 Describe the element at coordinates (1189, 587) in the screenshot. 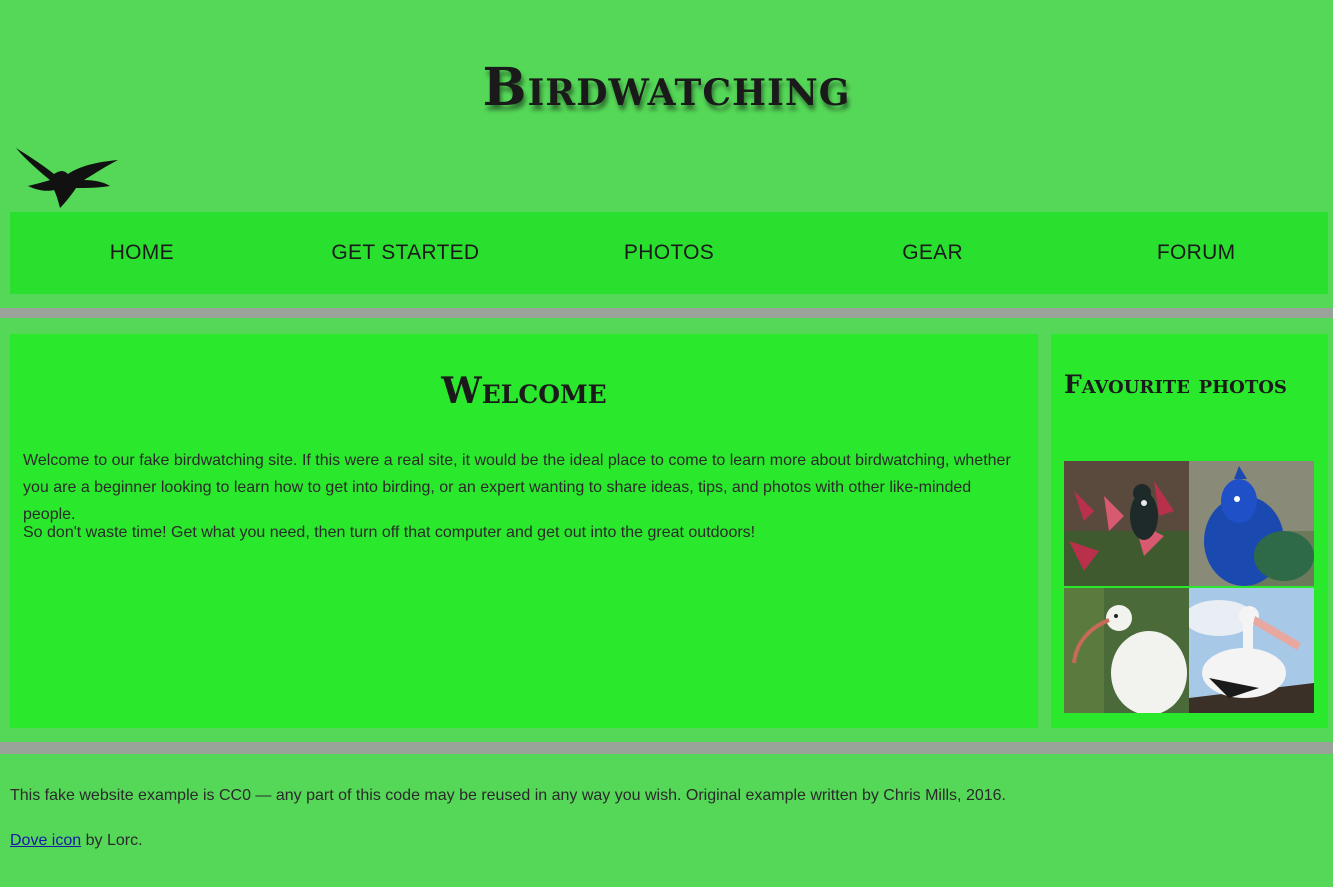

I see `photo-grid` at that location.